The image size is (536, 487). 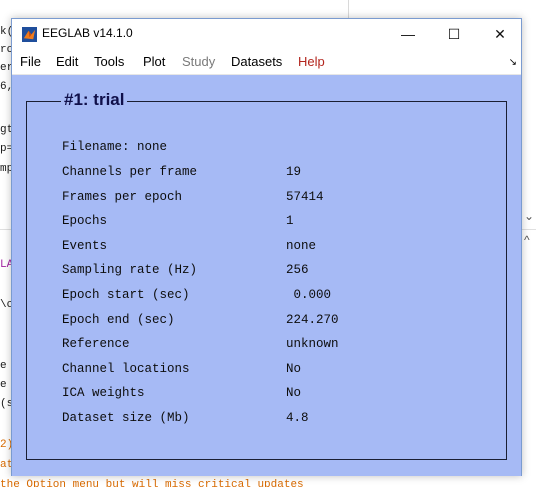 I want to click on filename-line: Filename: none, so click(x=115, y=147).